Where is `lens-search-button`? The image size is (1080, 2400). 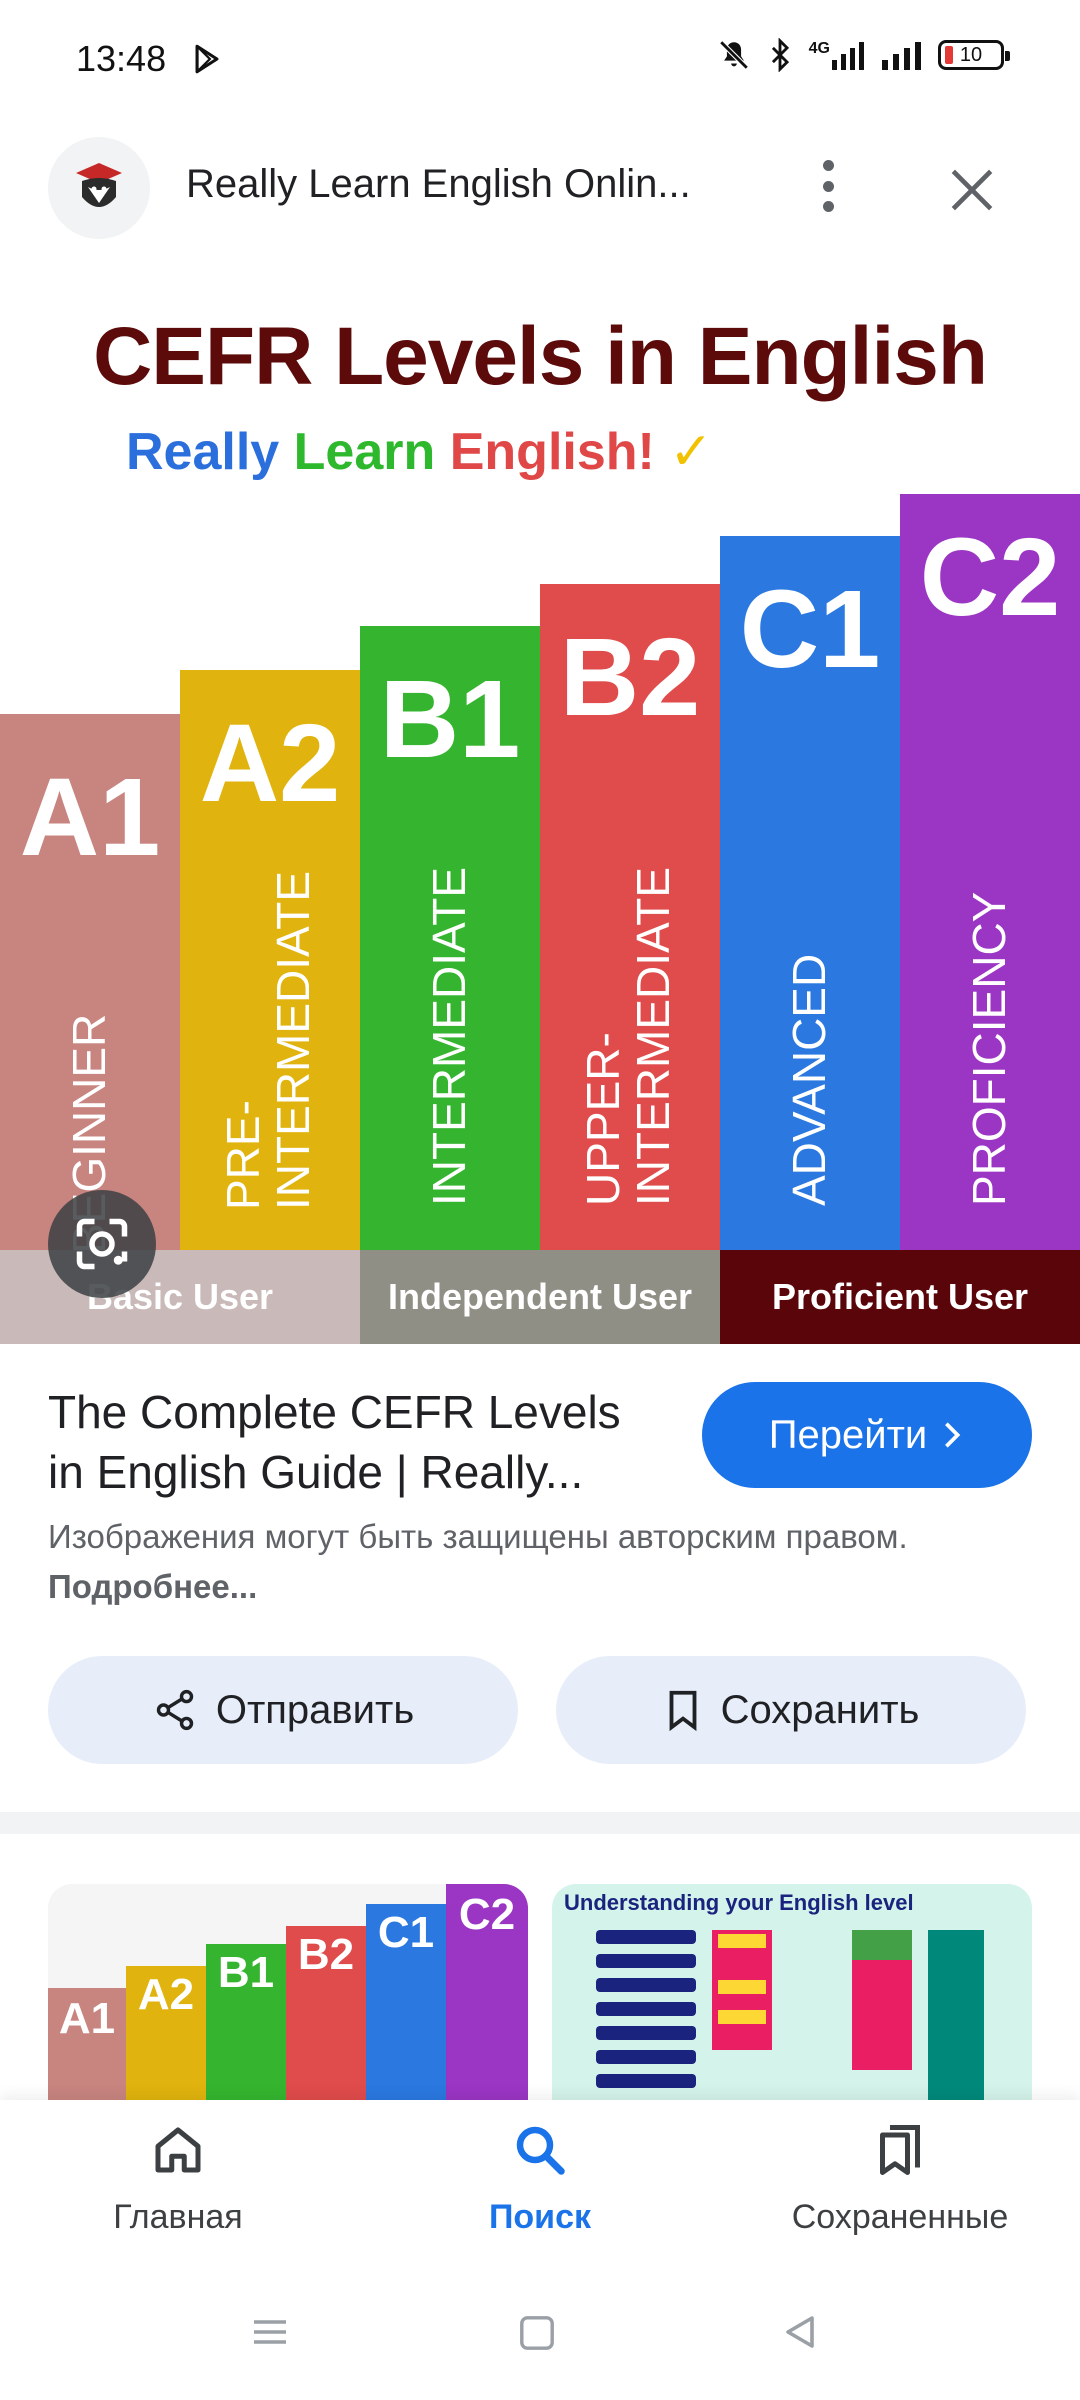
lens-search-button is located at coordinates (102, 1244).